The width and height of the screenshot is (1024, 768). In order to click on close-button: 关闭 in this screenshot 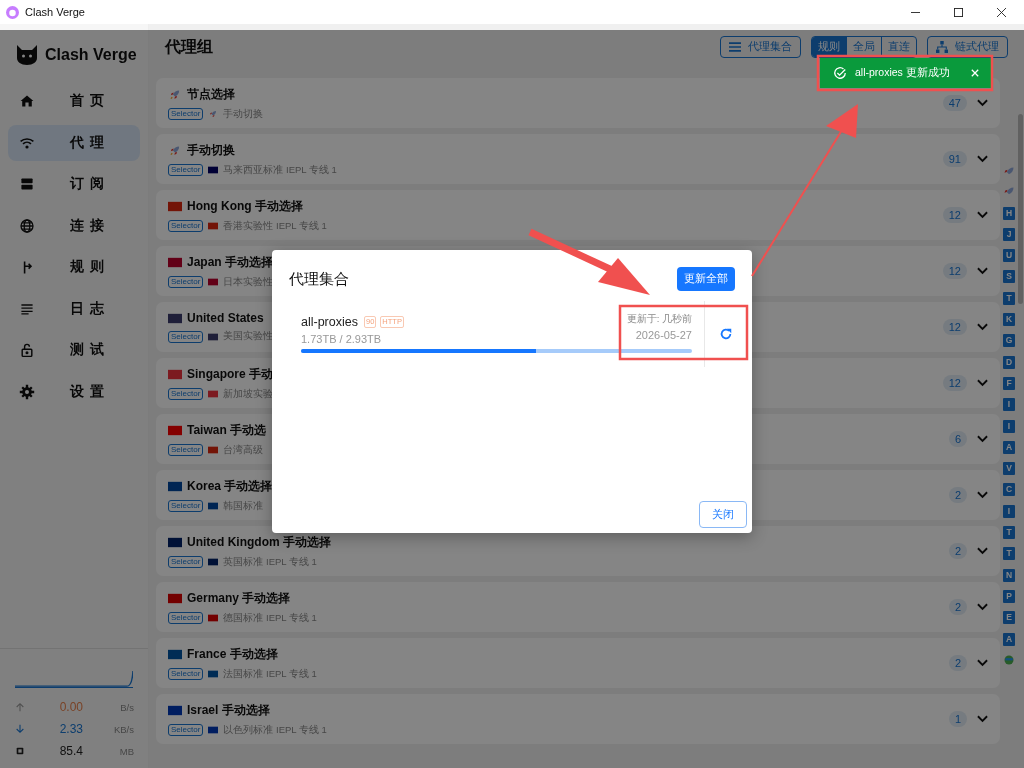, I will do `click(723, 514)`.